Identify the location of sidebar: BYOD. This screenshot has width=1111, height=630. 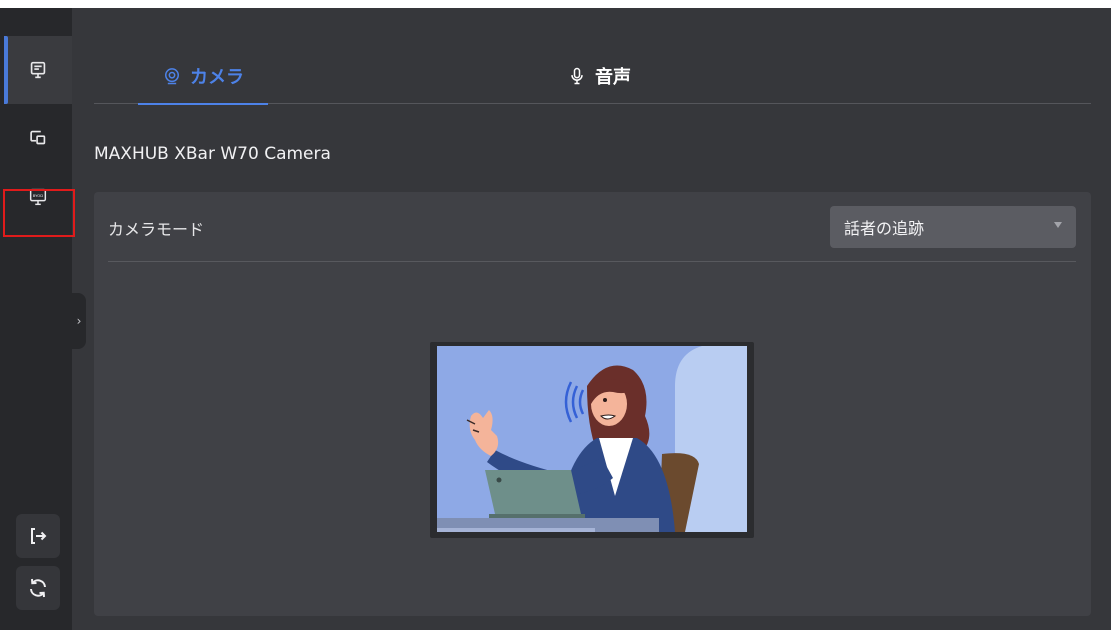
(37, 319).